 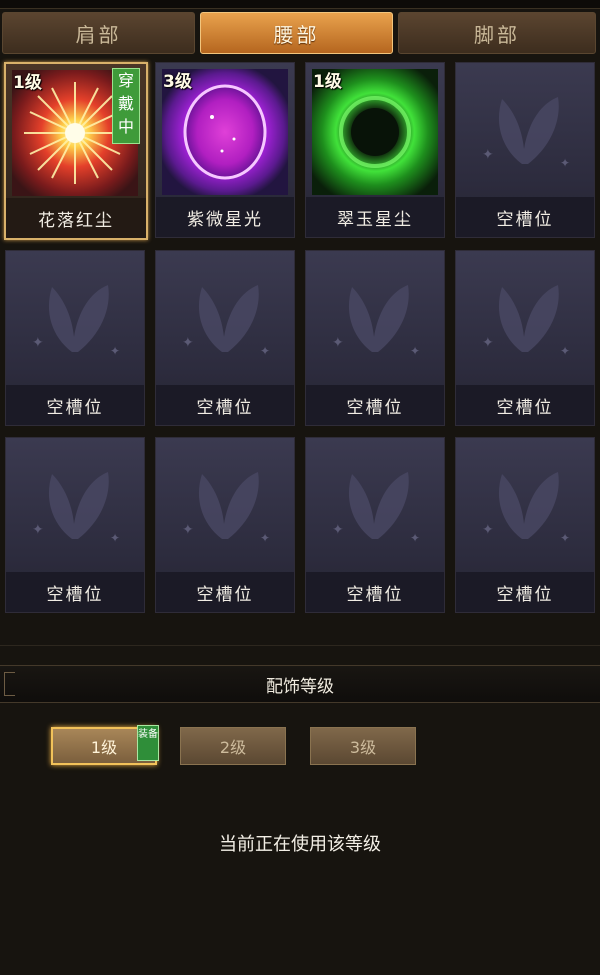 I want to click on tab-waist: 腰部, so click(x=296, y=33).